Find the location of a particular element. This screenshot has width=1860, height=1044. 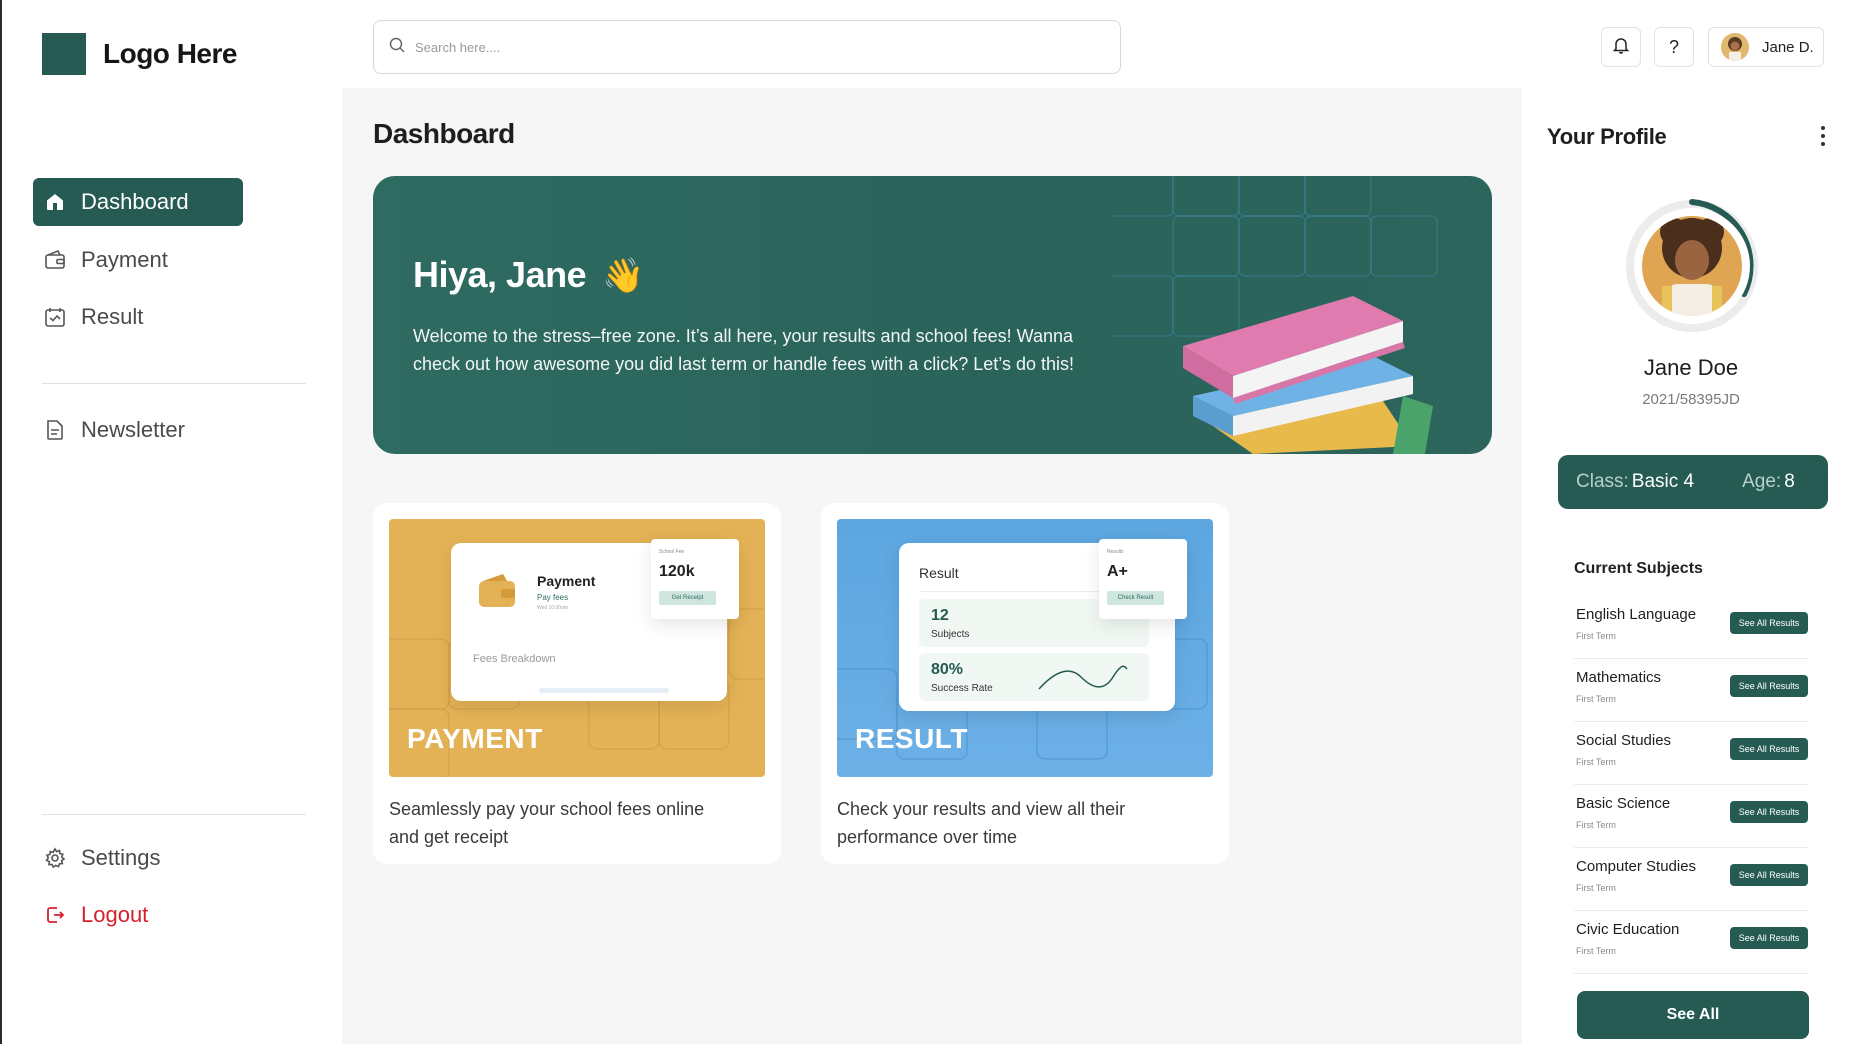

amount-preview: School Fee 120k Get Receipt is located at coordinates (695, 579).